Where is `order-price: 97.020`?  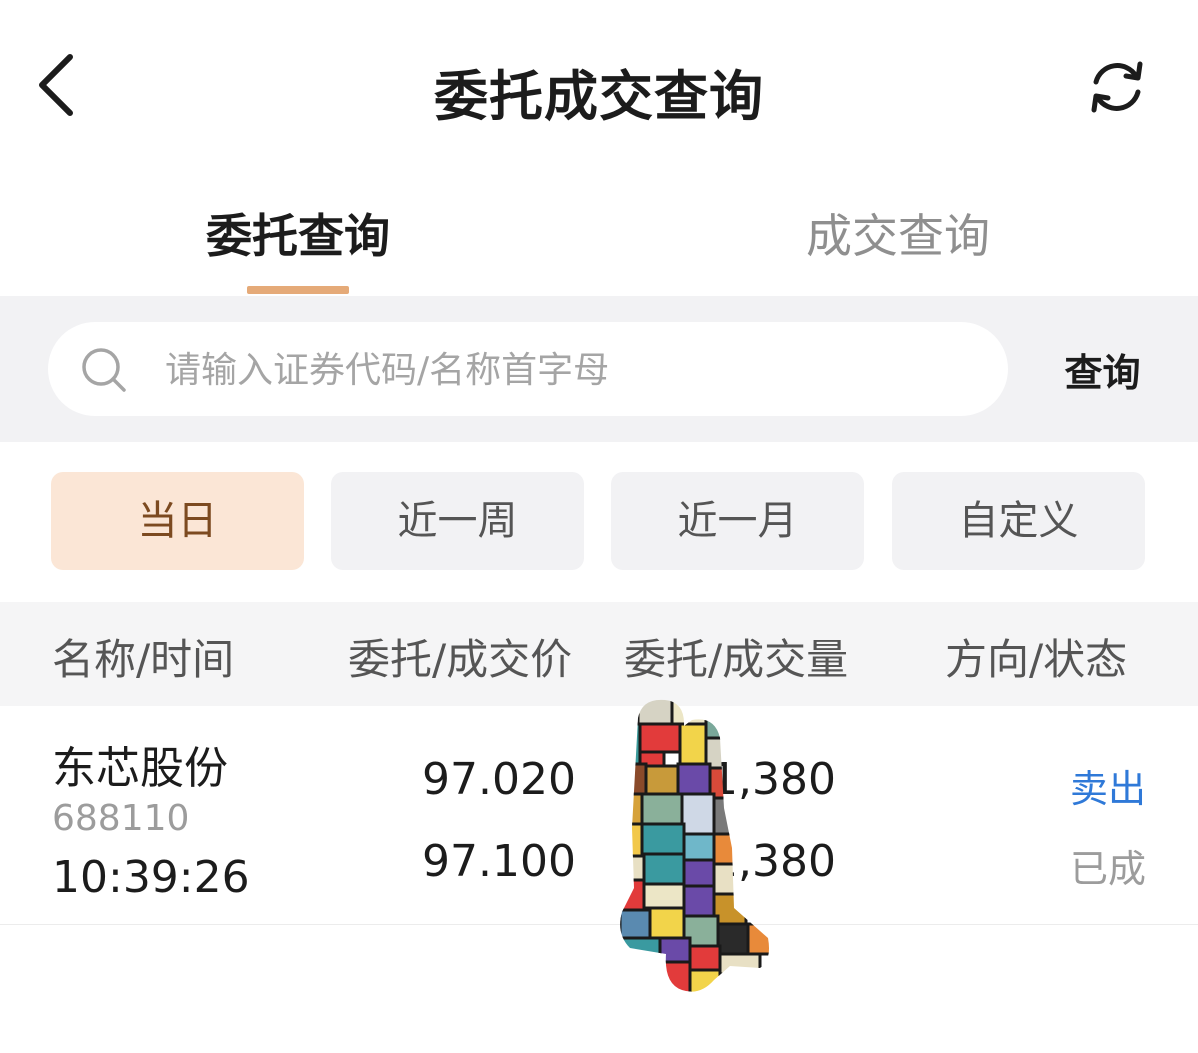
order-price: 97.020 is located at coordinates (499, 779).